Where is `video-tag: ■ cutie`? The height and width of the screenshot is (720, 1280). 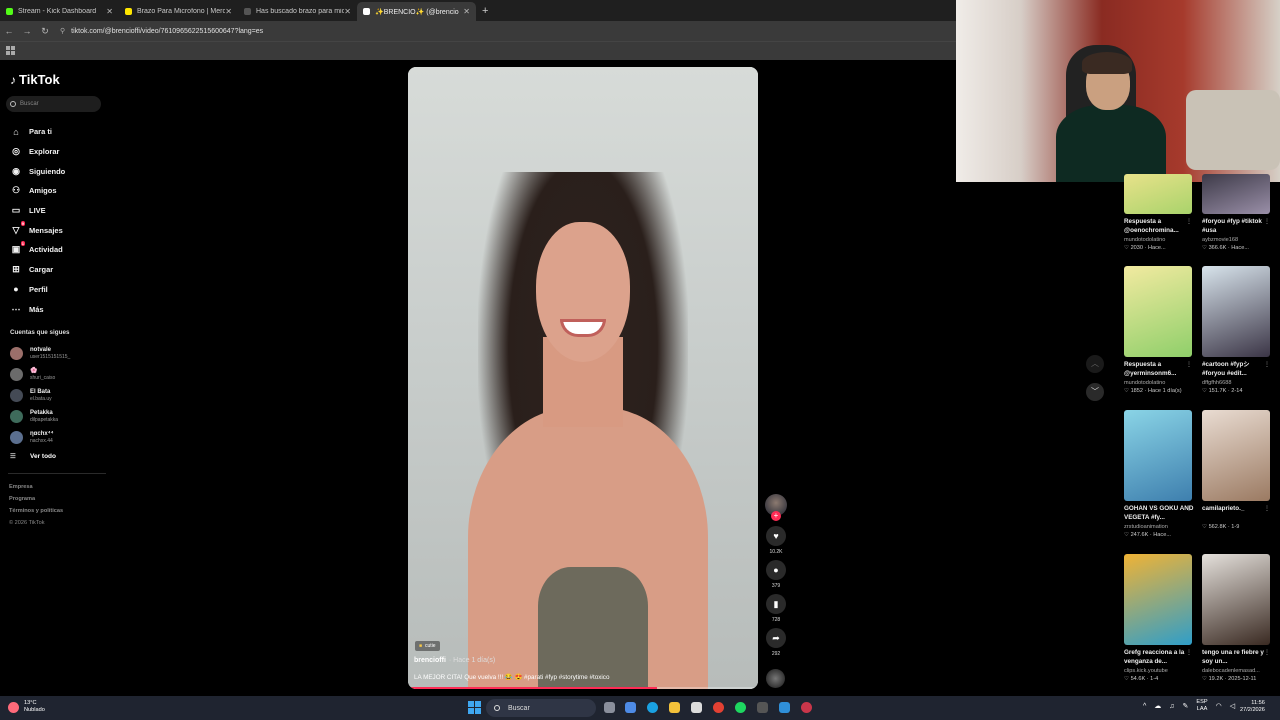 video-tag: ■ cutie is located at coordinates (427, 646).